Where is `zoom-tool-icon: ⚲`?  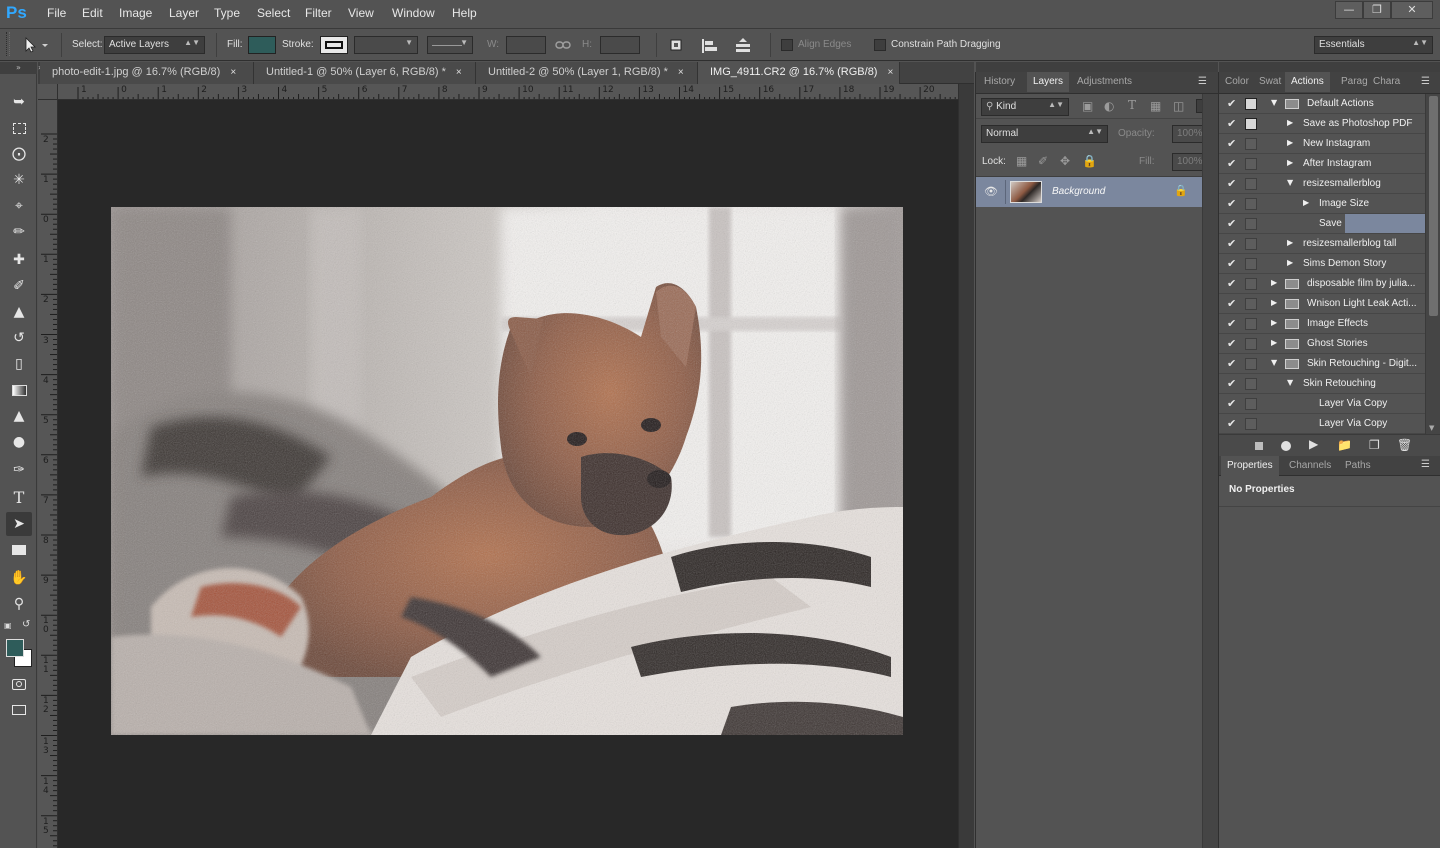
zoom-tool-icon: ⚲ is located at coordinates (19, 604).